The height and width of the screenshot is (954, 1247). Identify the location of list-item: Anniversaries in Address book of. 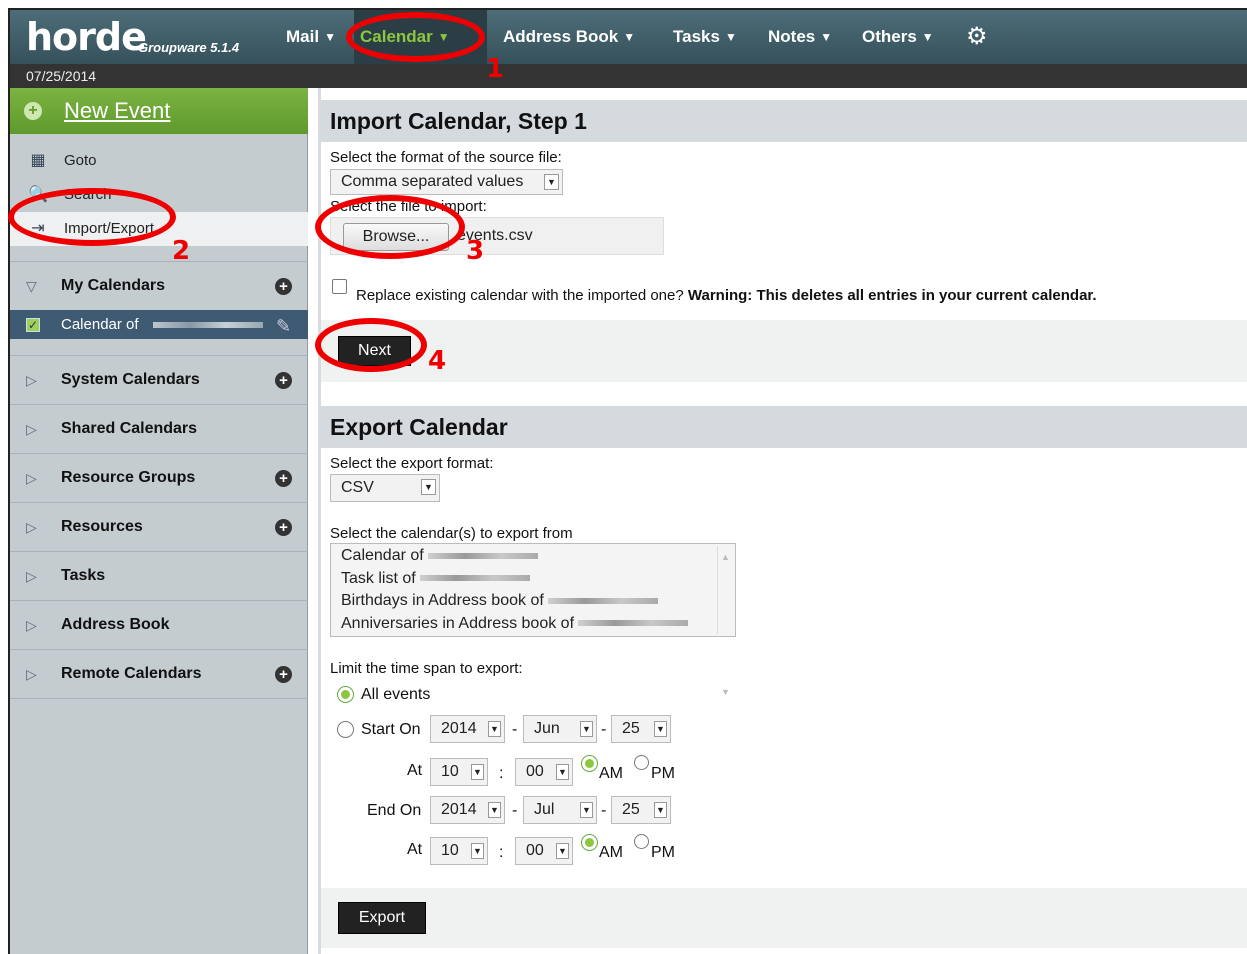
(538, 624).